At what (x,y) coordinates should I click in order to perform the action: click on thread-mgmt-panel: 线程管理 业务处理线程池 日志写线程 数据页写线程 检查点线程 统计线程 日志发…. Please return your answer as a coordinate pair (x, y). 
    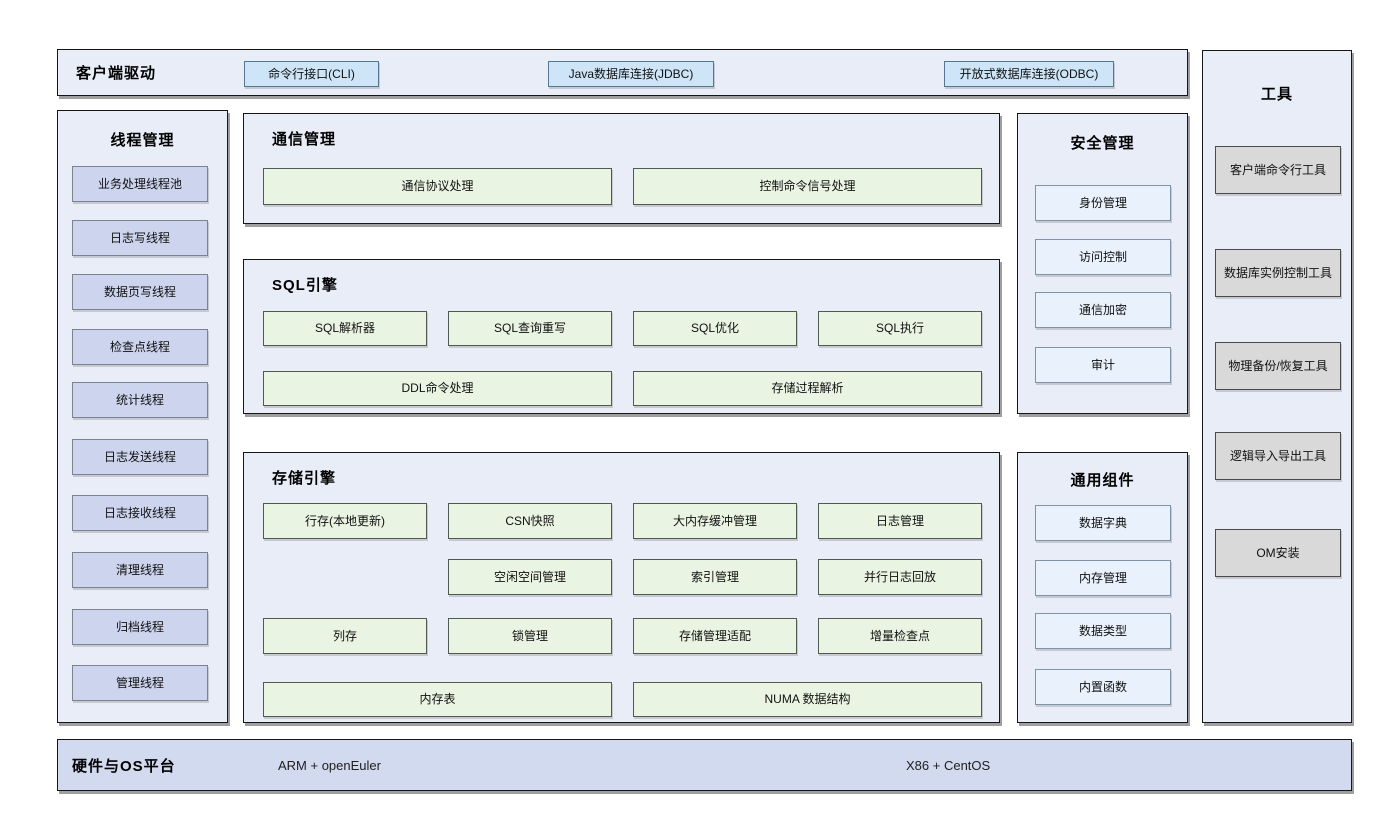
    Looking at the image, I should click on (142, 416).